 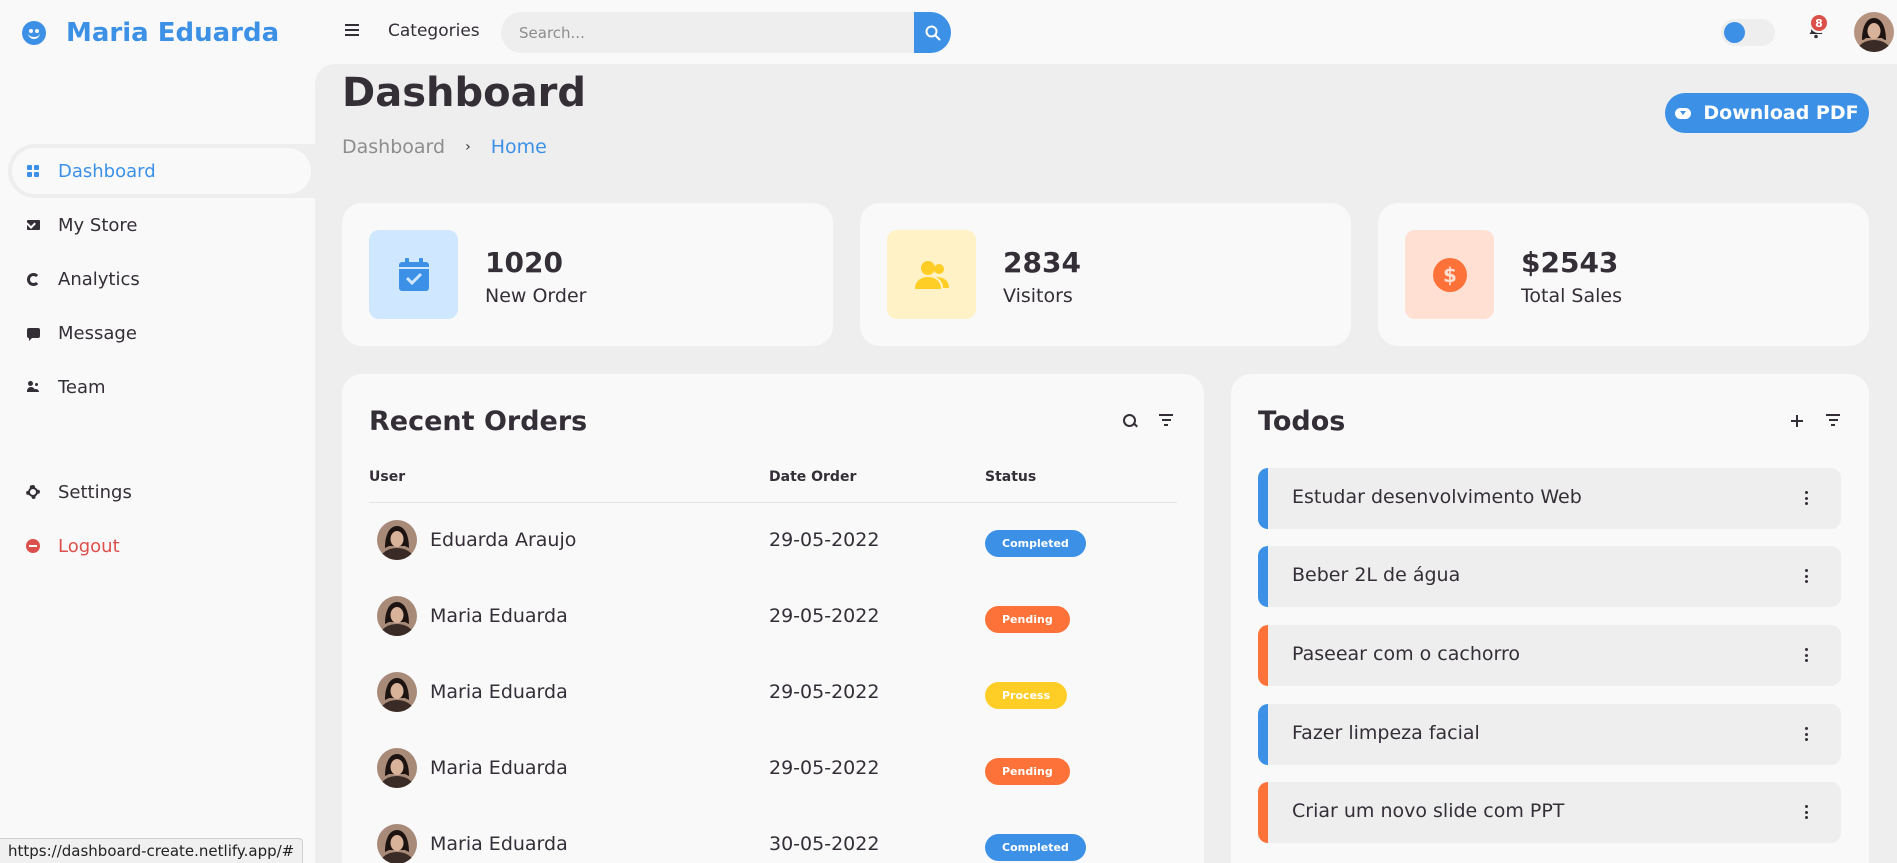 What do you see at coordinates (1571, 296) in the screenshot?
I see `stat-label: Total Sales` at bounding box center [1571, 296].